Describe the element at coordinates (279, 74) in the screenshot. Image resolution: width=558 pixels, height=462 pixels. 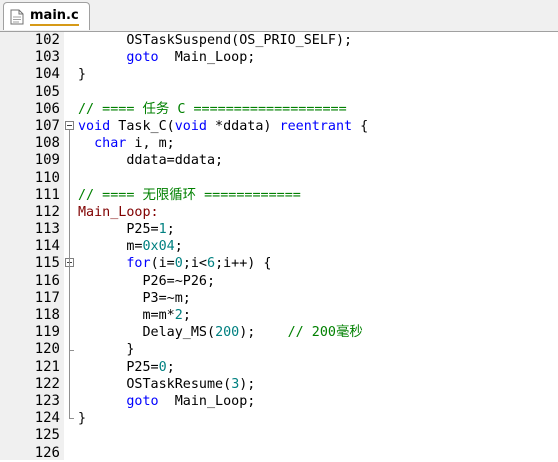
I see `code-line: 104}` at that location.